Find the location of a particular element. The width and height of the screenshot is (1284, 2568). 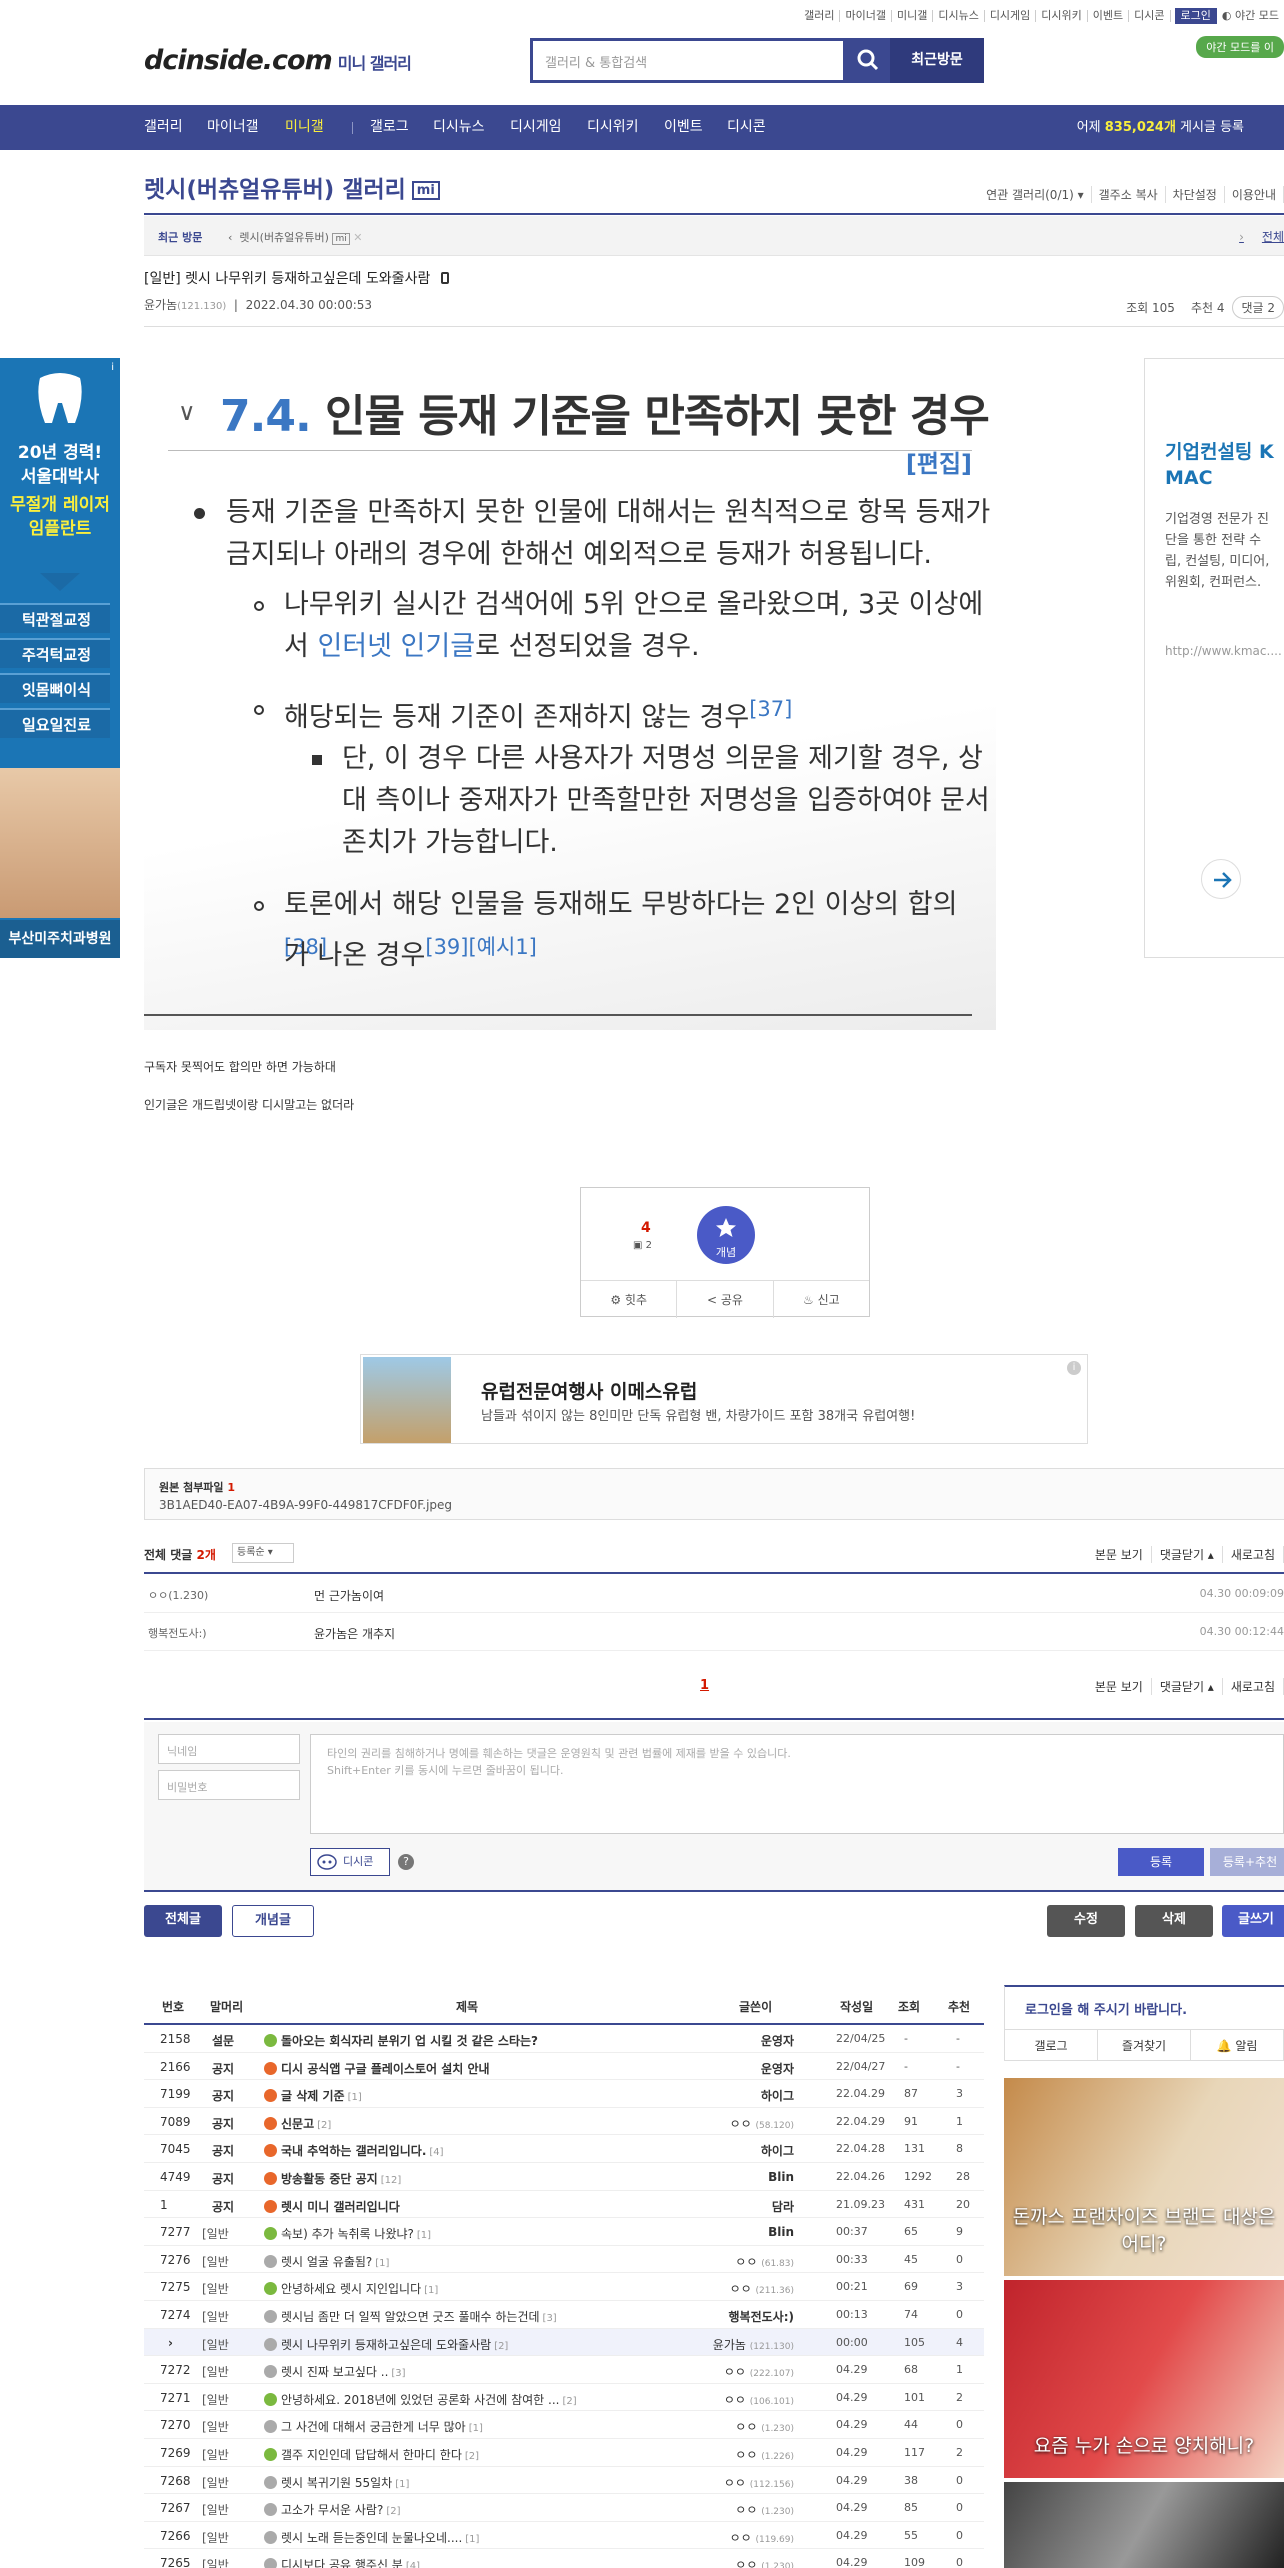

report-button: ♨ 신고 is located at coordinates (821, 1299).